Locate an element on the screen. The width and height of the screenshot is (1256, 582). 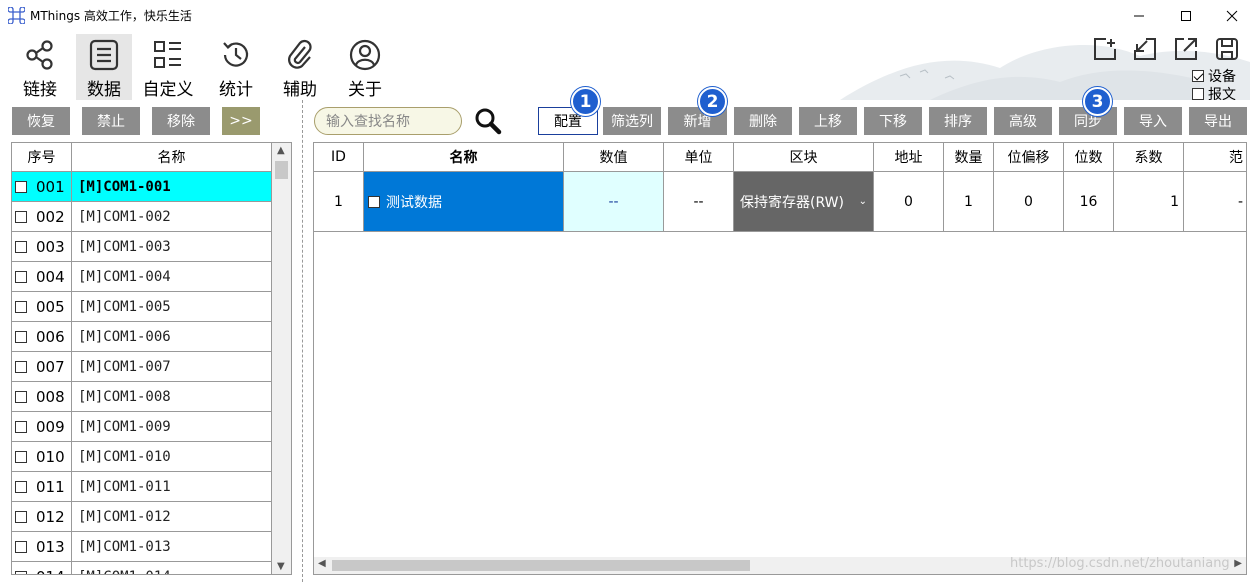
tool-stats: 统计 is located at coordinates (236, 67).